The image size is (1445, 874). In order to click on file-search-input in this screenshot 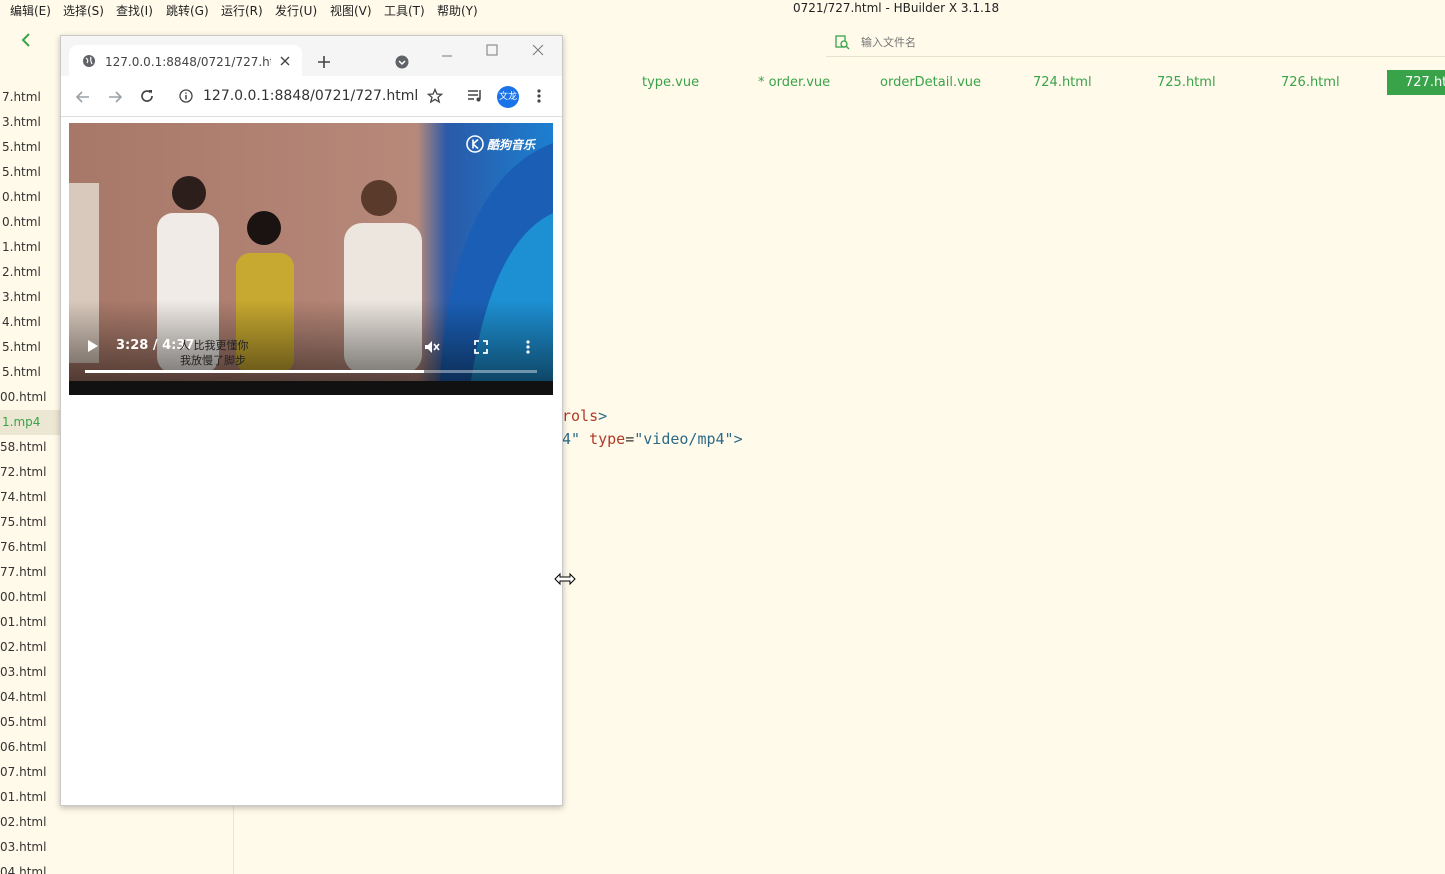, I will do `click(1011, 42)`.